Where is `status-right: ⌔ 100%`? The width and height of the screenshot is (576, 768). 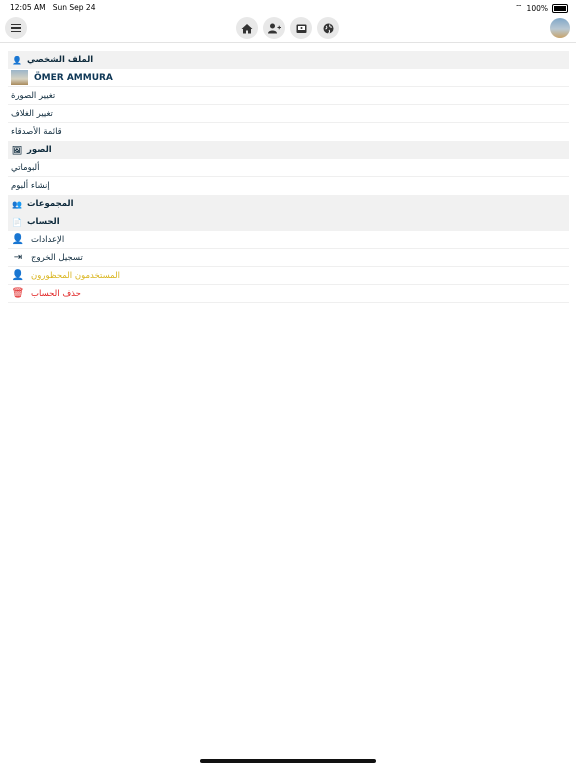
status-right: ⌔ 100% is located at coordinates (541, 8).